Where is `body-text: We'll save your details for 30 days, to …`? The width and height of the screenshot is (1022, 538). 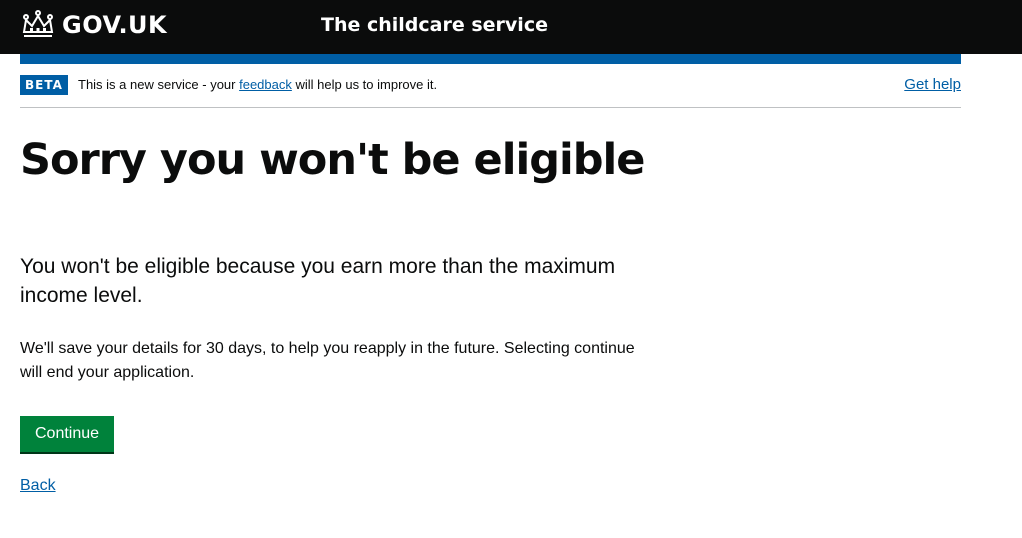 body-text: We'll save your details for 30 days, to … is located at coordinates (327, 360).